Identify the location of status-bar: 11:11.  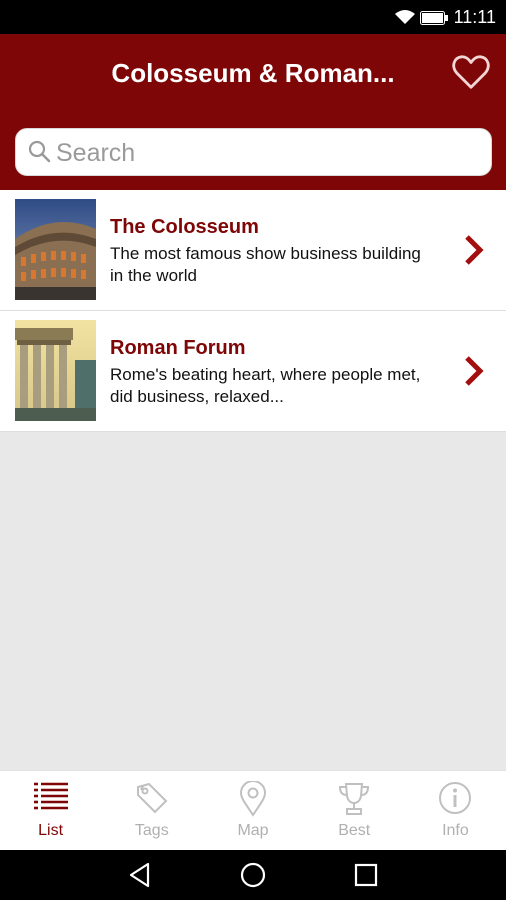
(253, 17).